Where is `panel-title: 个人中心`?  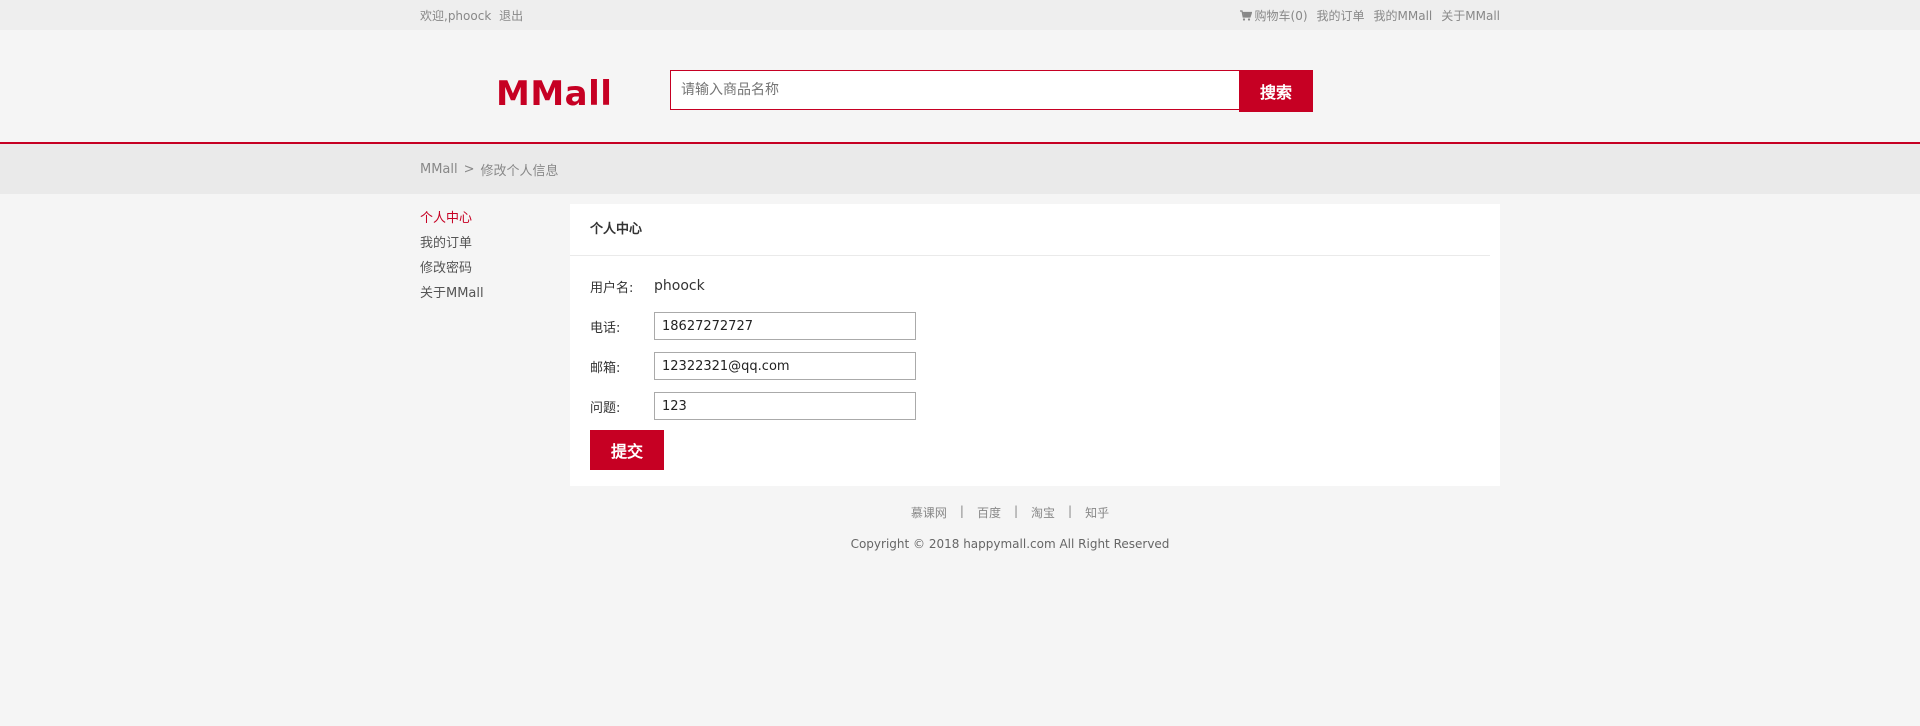
panel-title: 个人中心 is located at coordinates (1030, 230).